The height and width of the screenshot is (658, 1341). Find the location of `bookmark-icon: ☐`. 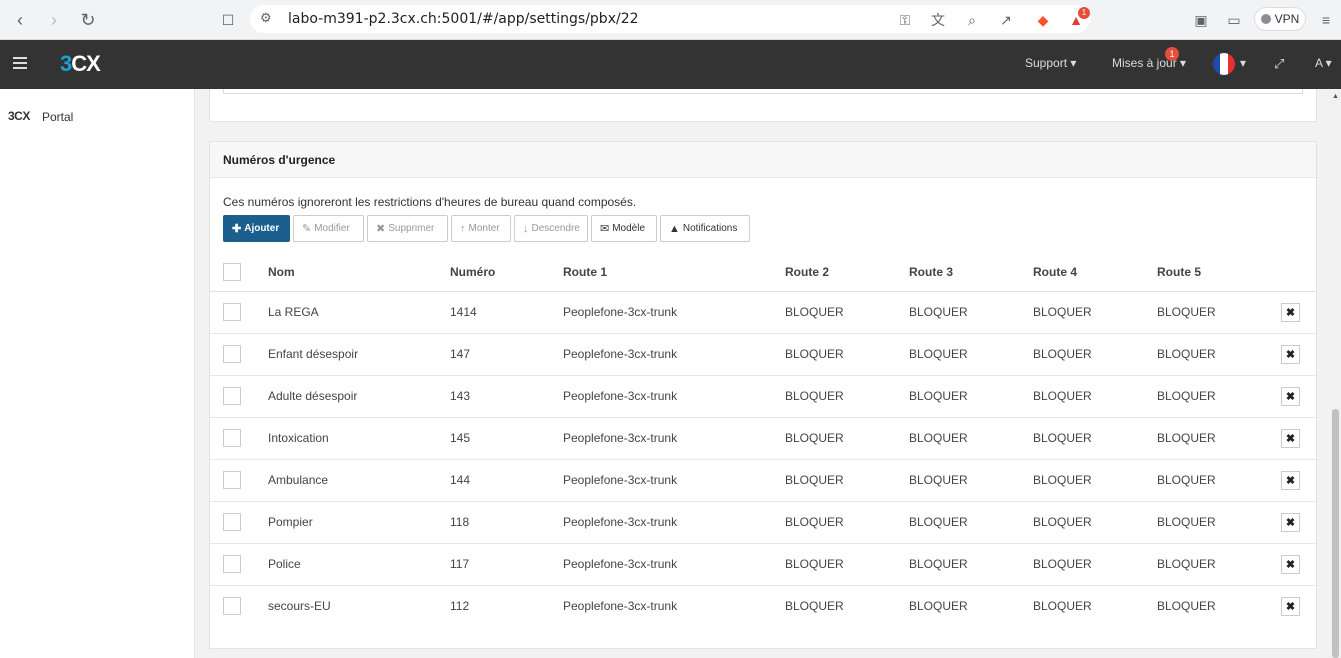

bookmark-icon: ☐ is located at coordinates (228, 20).